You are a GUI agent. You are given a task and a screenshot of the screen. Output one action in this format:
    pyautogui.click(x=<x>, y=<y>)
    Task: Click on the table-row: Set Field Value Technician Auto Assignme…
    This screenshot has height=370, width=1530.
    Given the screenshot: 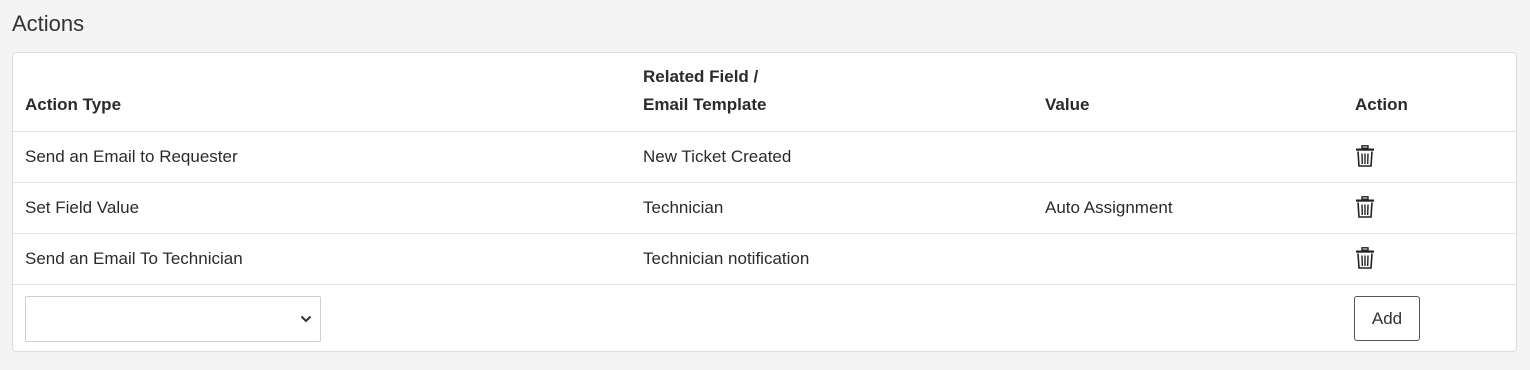 What is the action you would take?
    pyautogui.click(x=764, y=207)
    